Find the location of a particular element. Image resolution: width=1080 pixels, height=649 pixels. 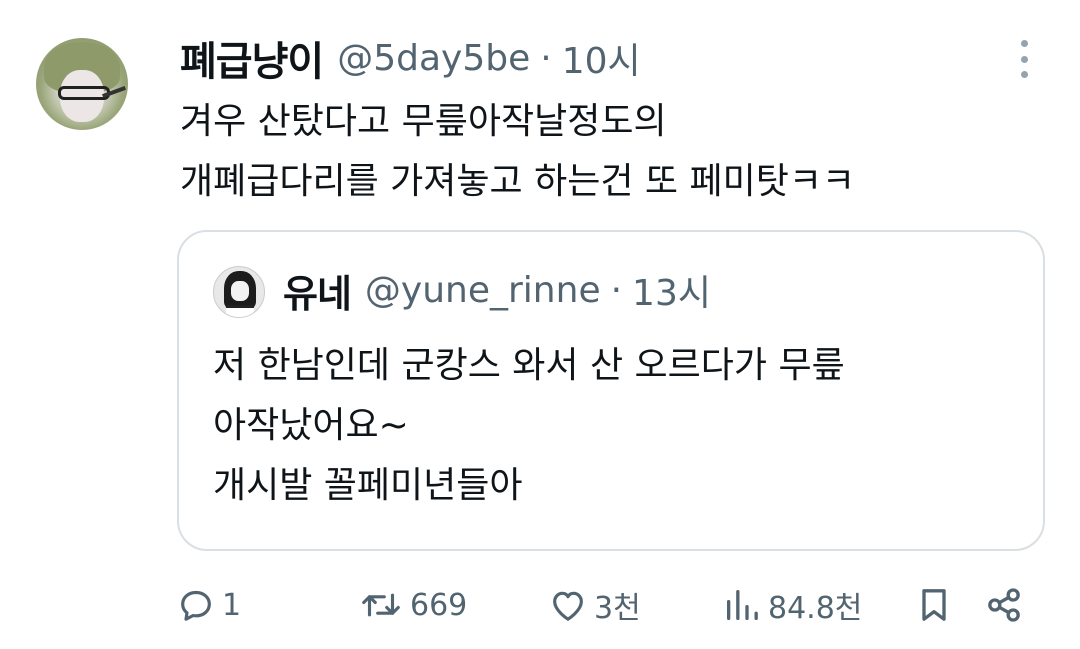

retweet-icon is located at coordinates (381, 605).